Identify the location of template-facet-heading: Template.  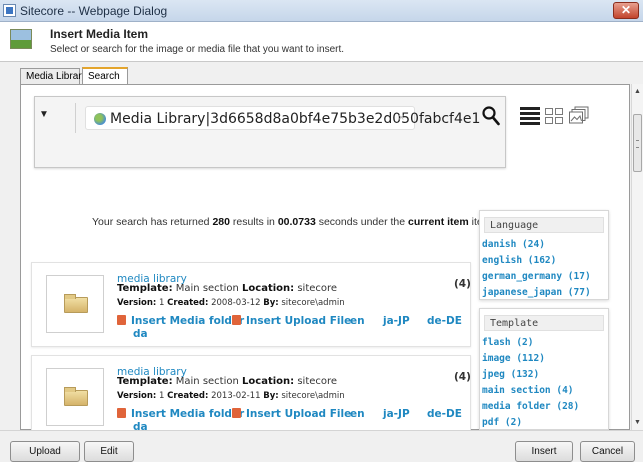
(544, 323).